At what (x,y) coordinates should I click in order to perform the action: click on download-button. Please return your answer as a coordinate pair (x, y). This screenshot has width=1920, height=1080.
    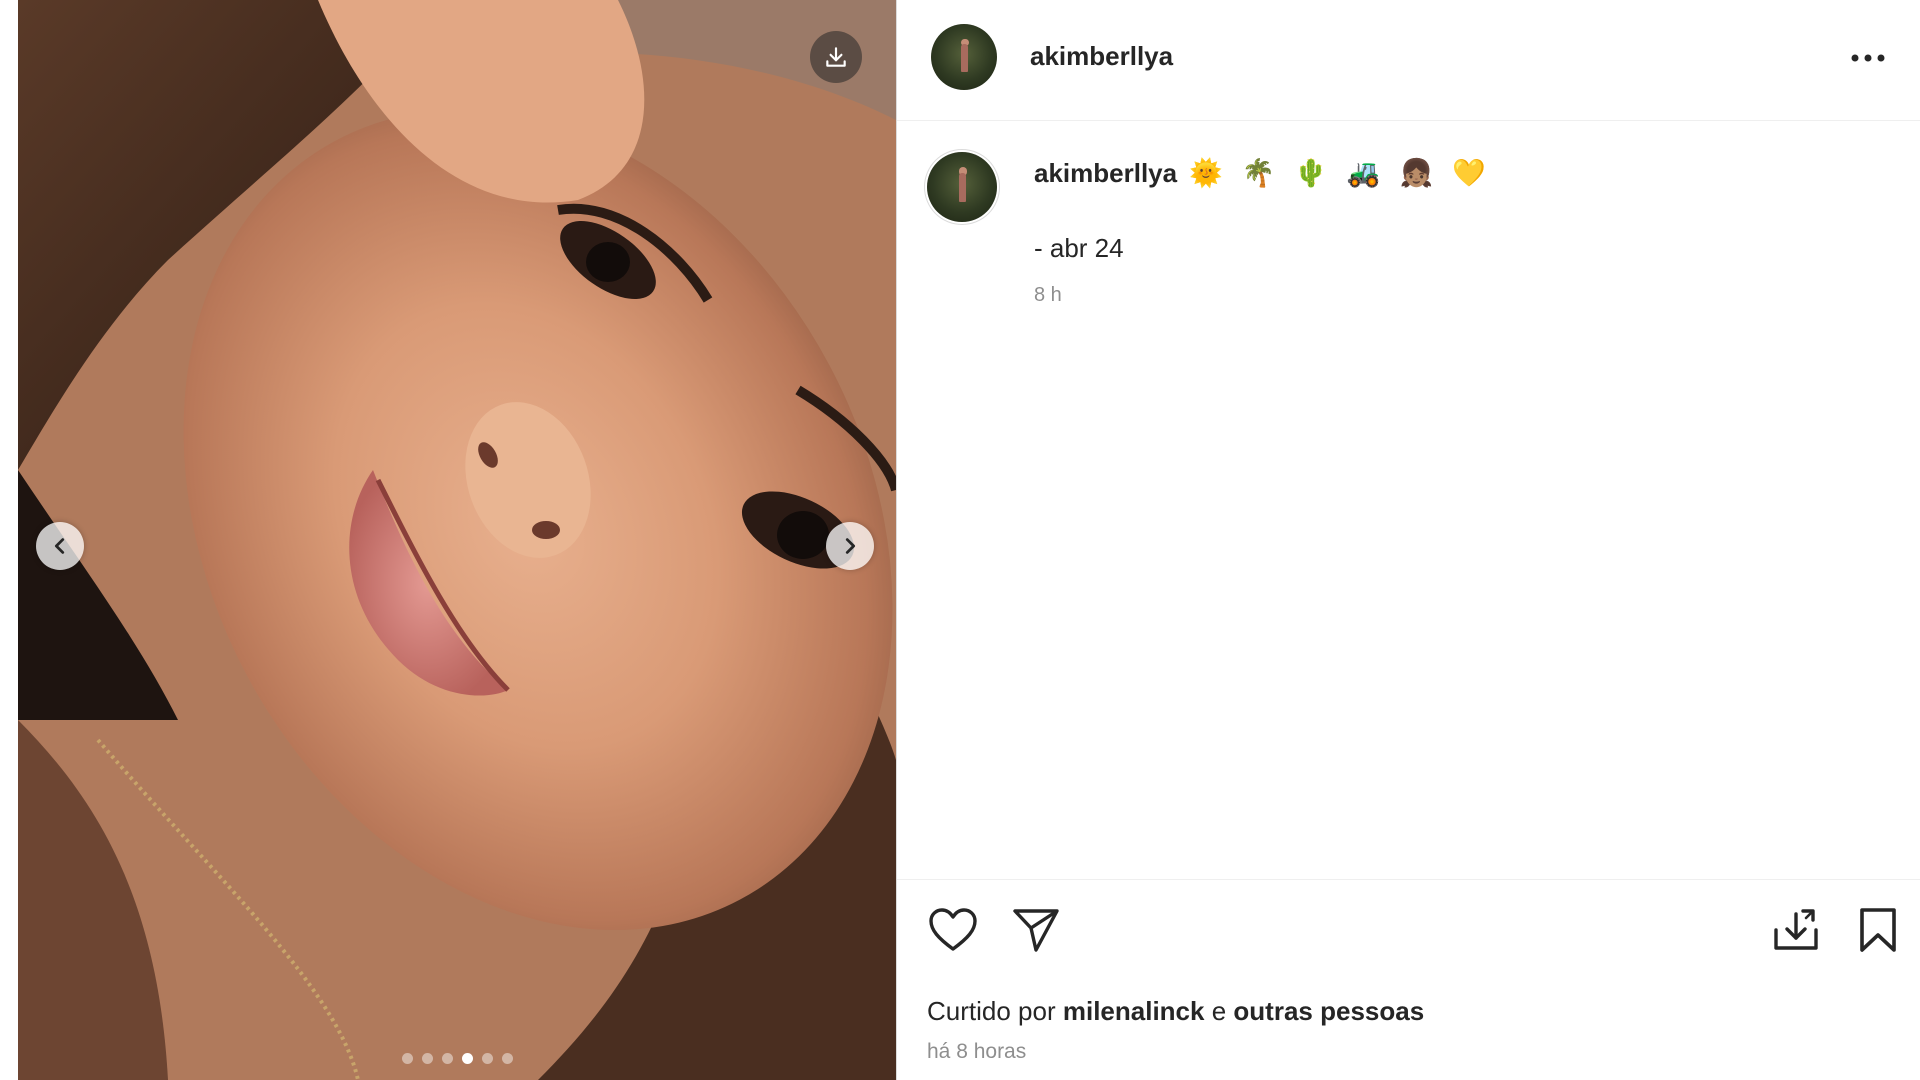
    Looking at the image, I should click on (836, 57).